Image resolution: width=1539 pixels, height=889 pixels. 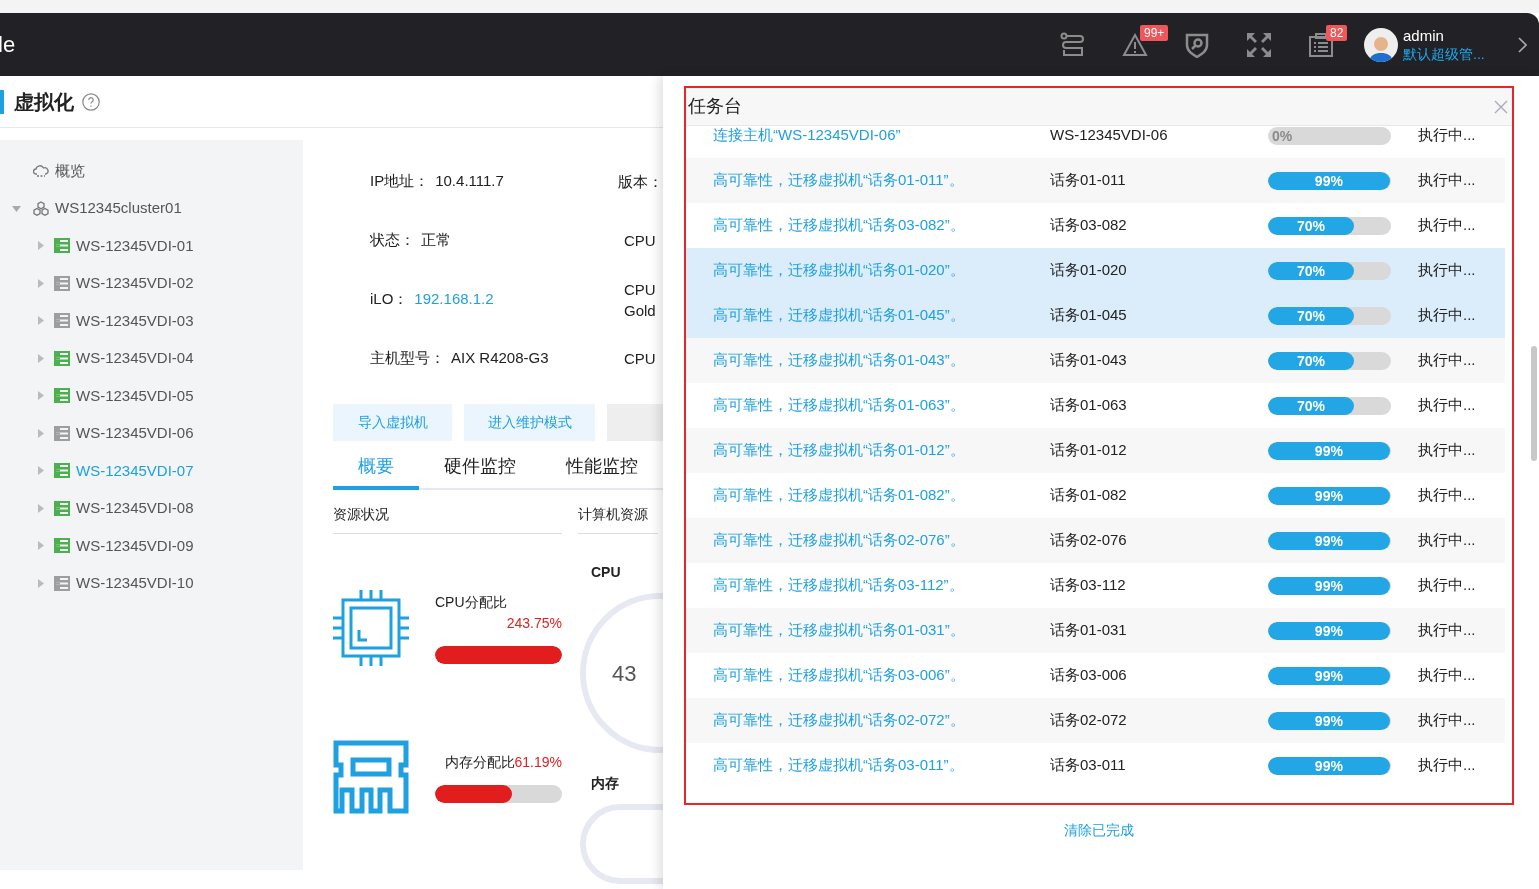 I want to click on task-target: 话务02-072, so click(x=1089, y=720).